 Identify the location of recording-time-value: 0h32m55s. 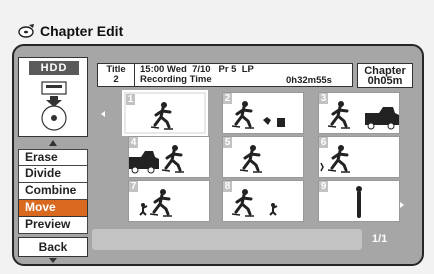
(309, 80).